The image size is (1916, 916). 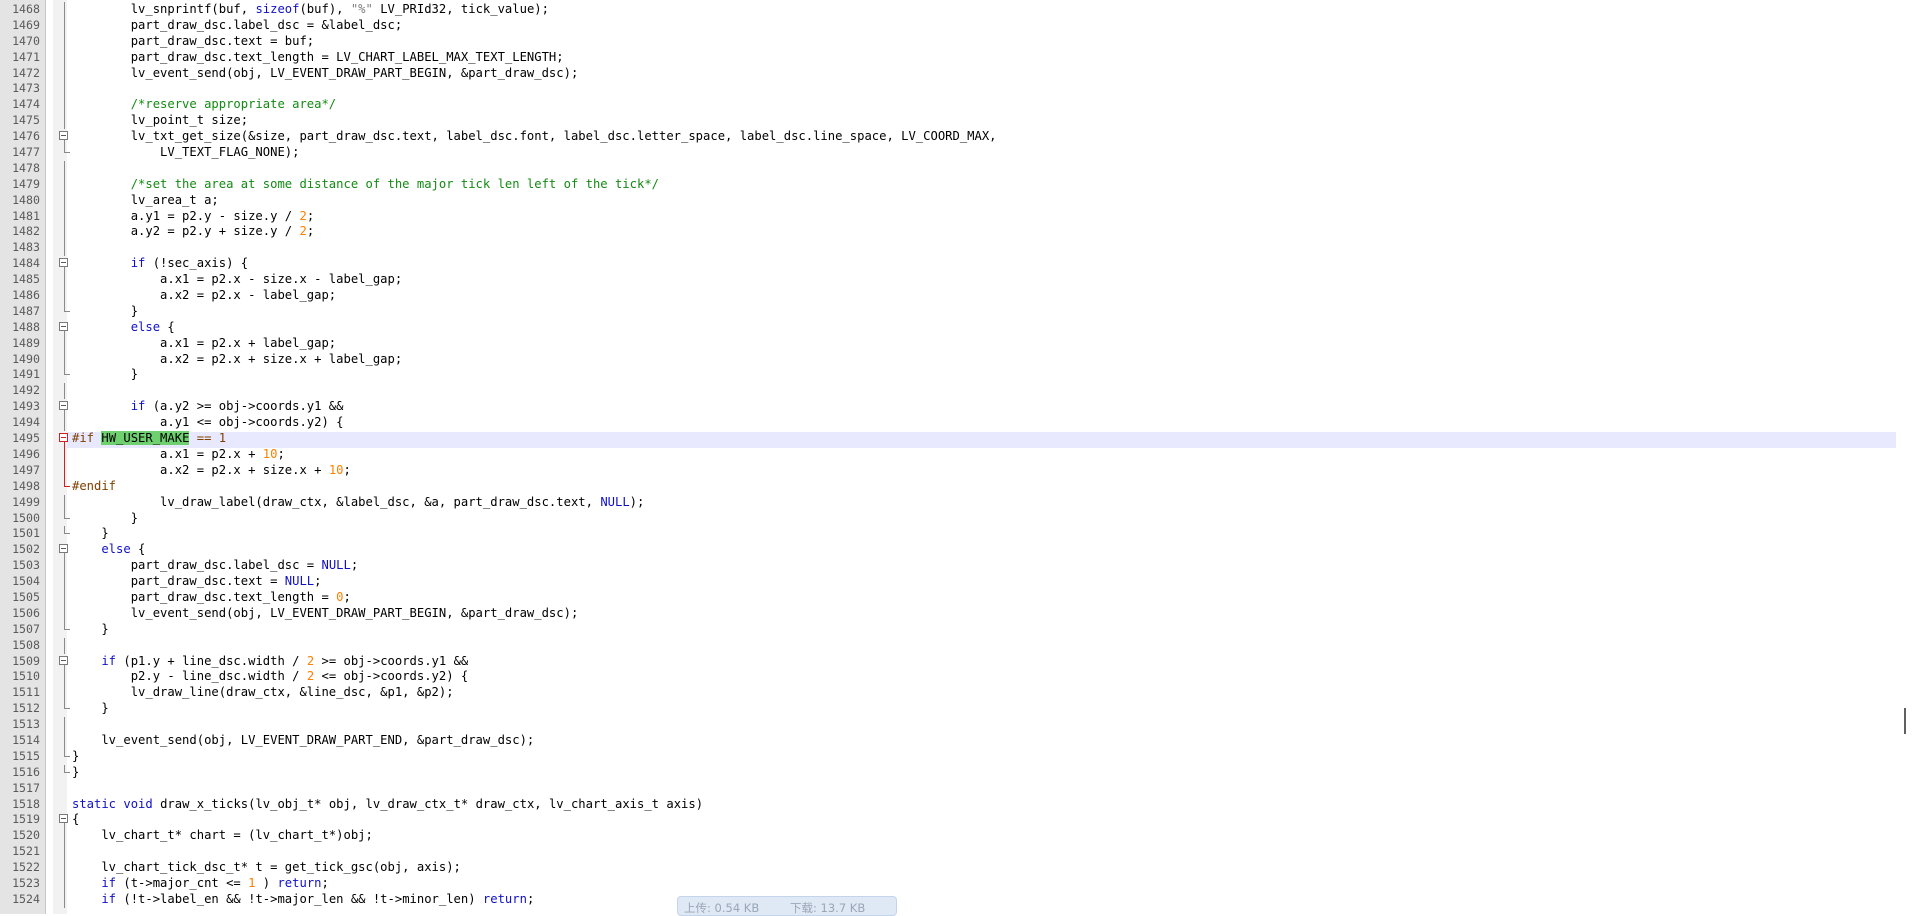 What do you see at coordinates (145, 201) in the screenshot?
I see `code-text: lv_area_t a;` at bounding box center [145, 201].